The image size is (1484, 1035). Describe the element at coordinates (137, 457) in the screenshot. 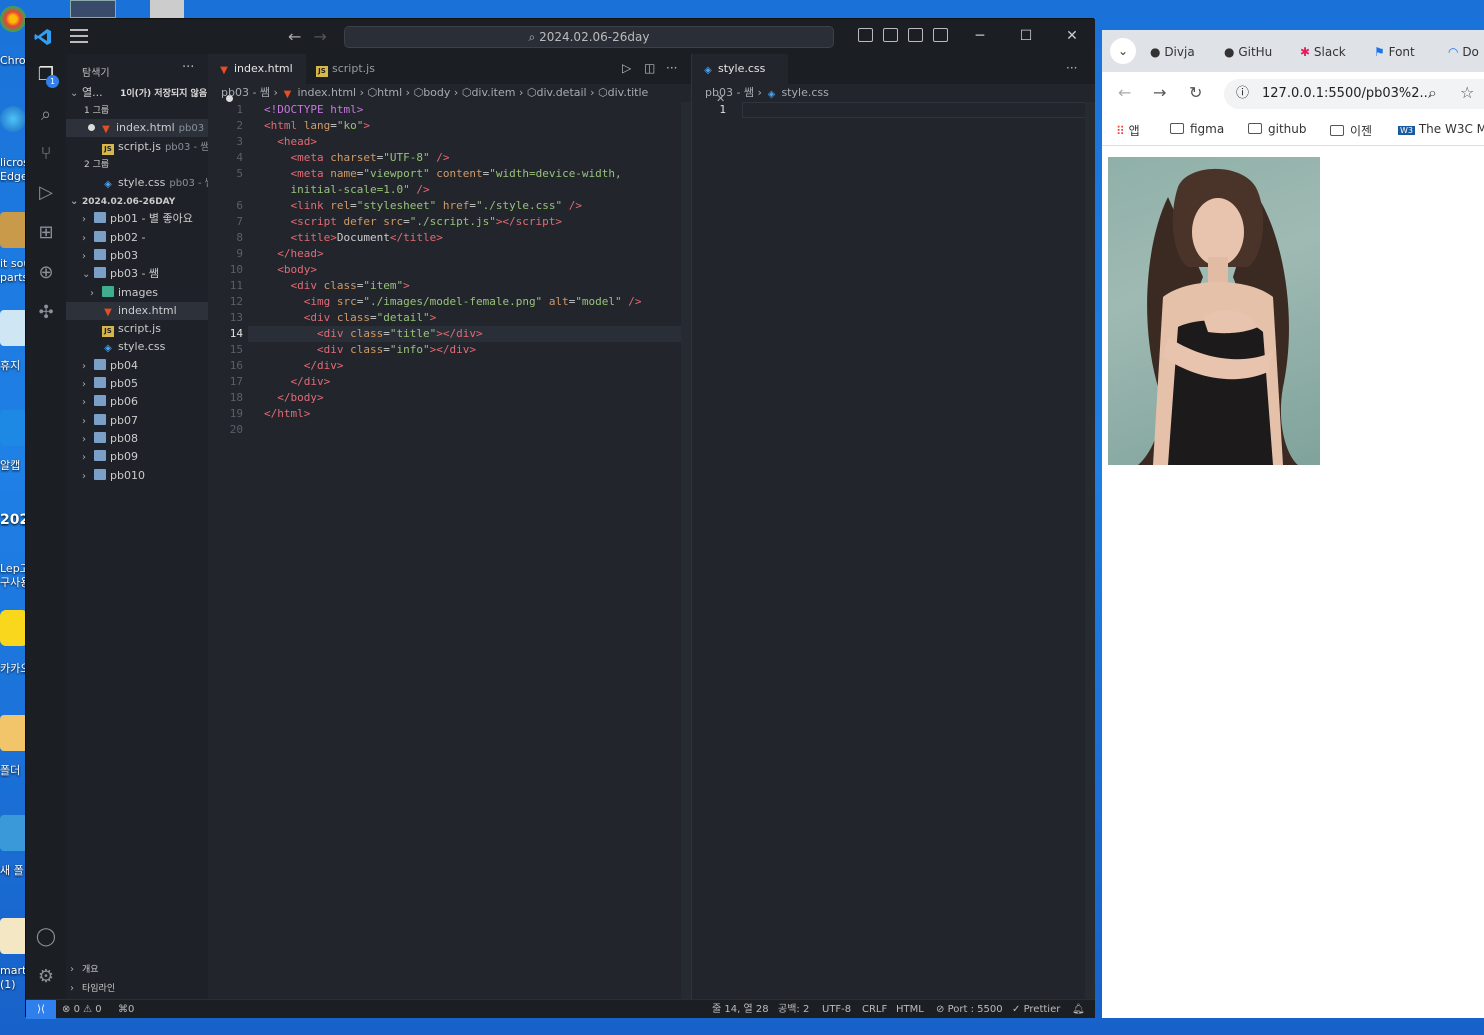

I see `folder-item: › pb09` at that location.